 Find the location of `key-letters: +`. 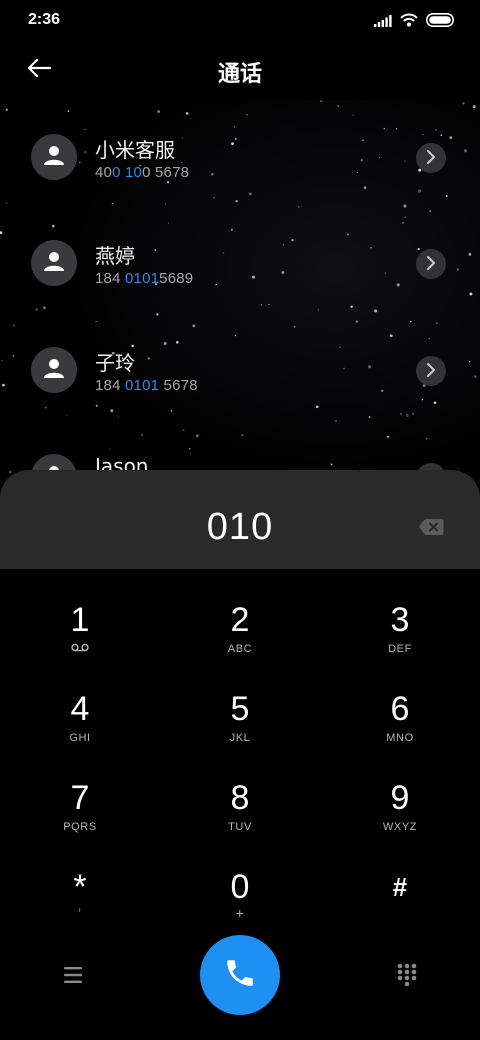

key-letters: + is located at coordinates (240, 913).